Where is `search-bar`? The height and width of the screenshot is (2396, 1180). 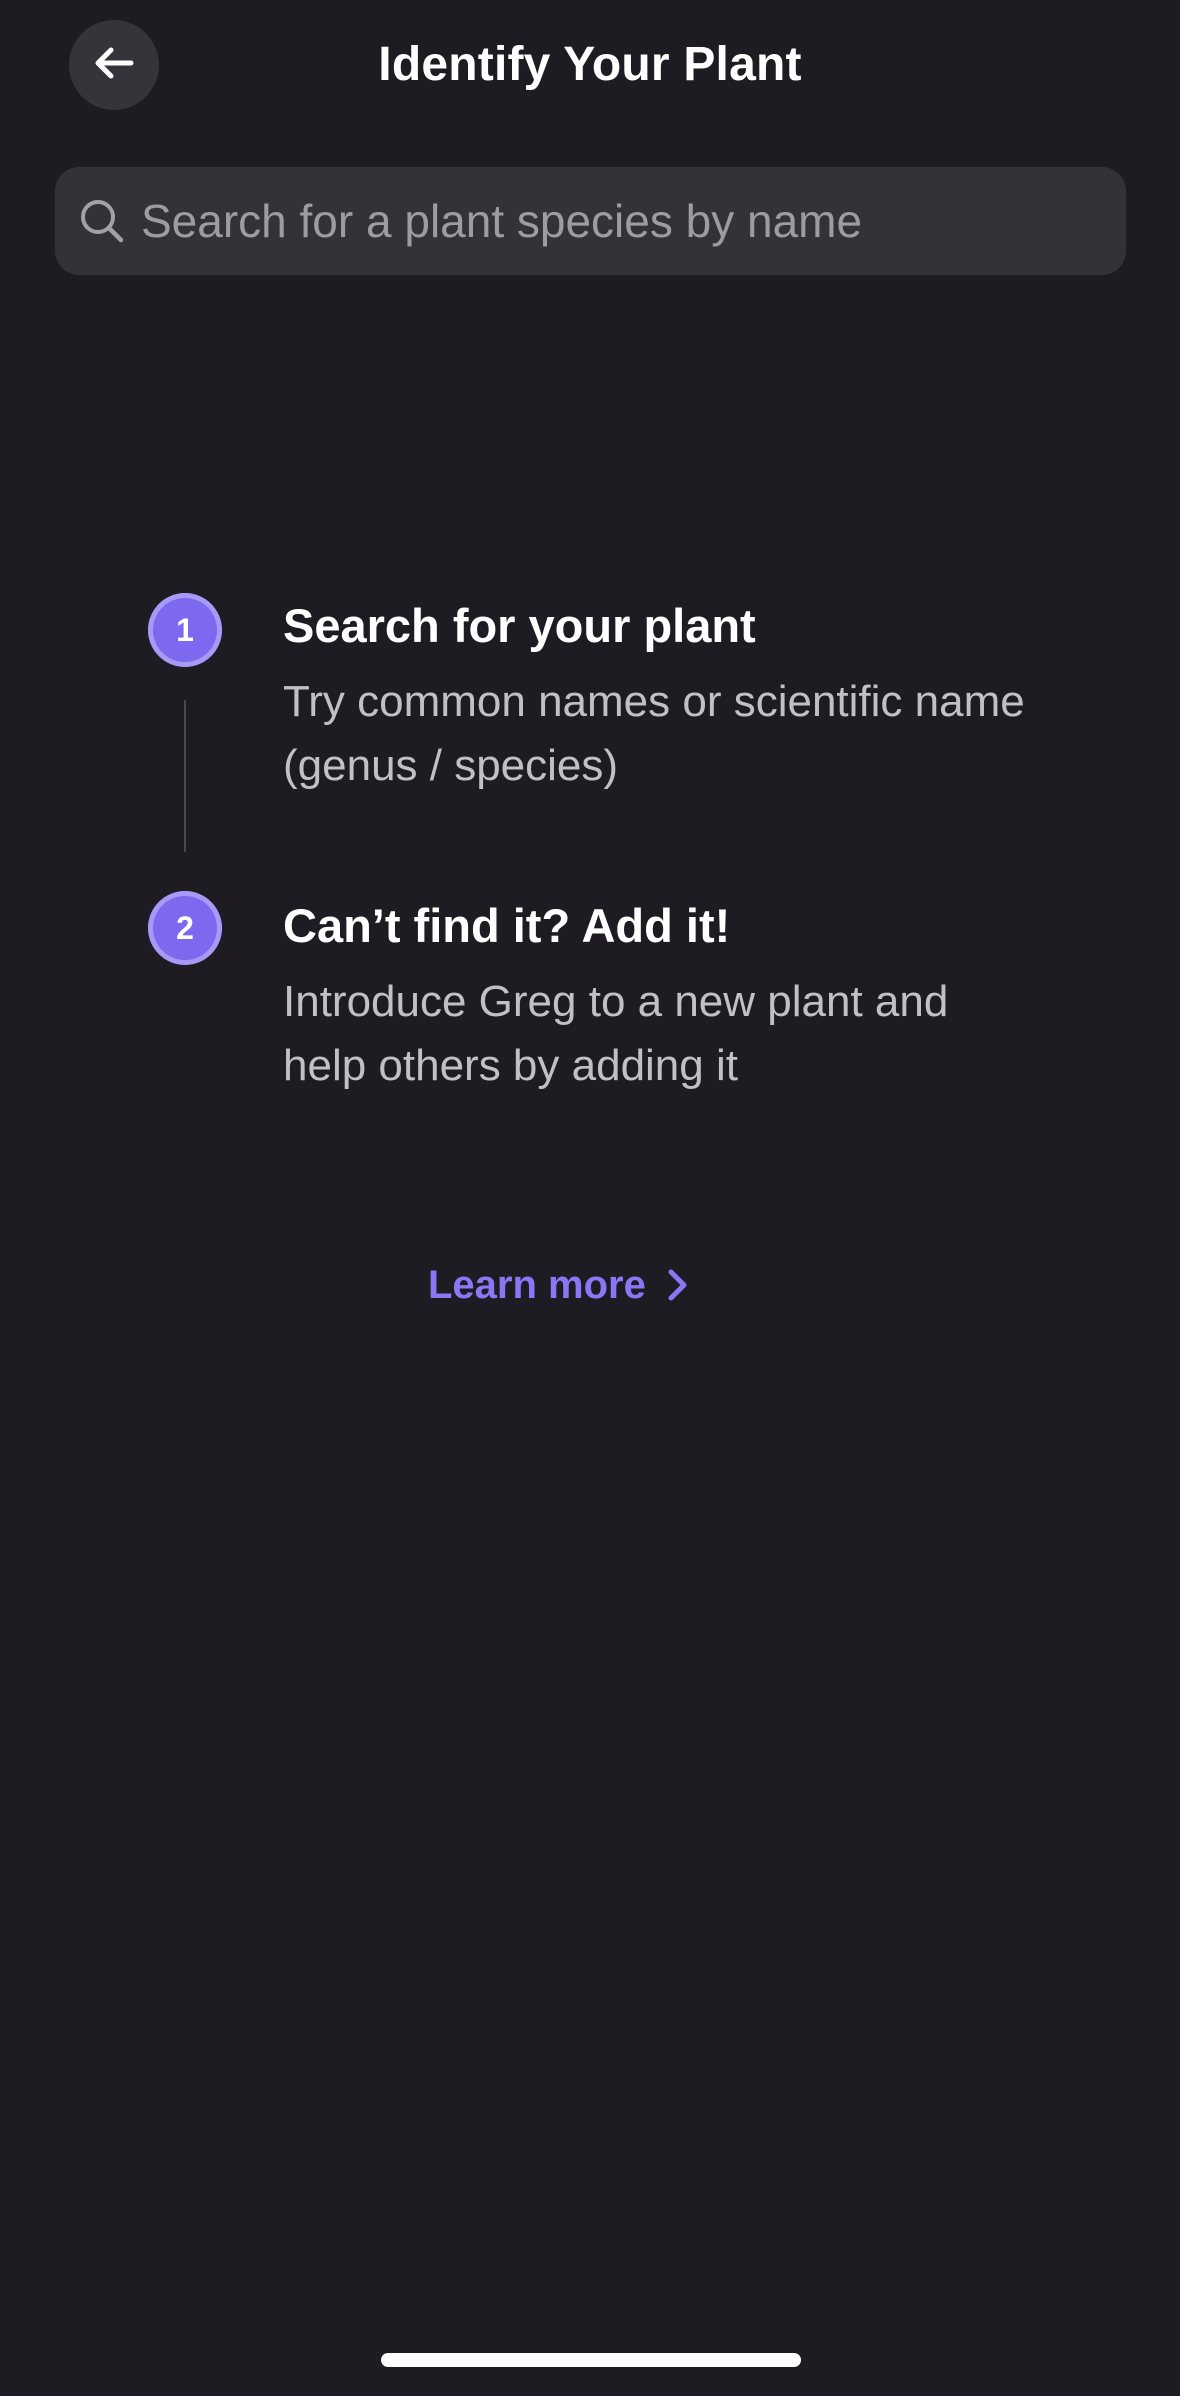
search-bar is located at coordinates (590, 221).